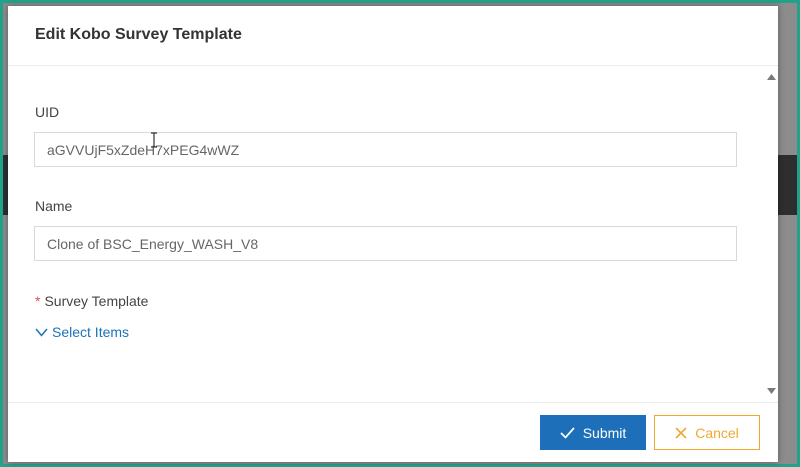  Describe the element at coordinates (393, 432) in the screenshot. I see `dialog-footer: Submit Cancel` at that location.